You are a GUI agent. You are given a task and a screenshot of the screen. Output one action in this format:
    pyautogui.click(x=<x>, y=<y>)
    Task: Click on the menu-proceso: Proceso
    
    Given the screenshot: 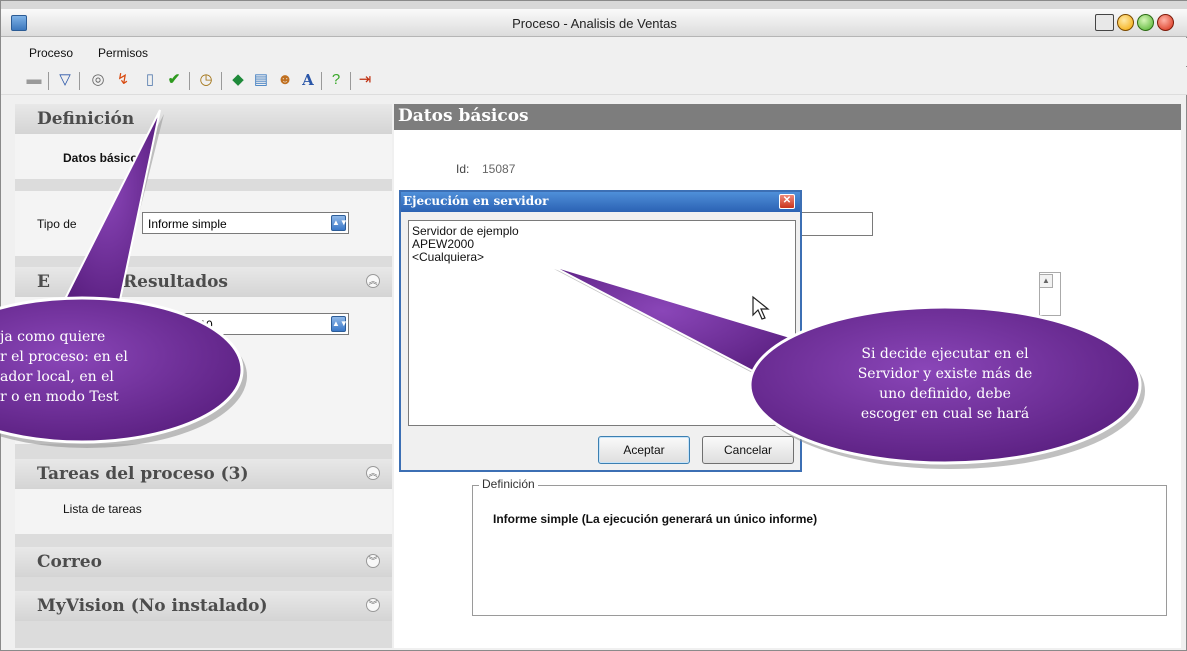 What is the action you would take?
    pyautogui.click(x=51, y=53)
    